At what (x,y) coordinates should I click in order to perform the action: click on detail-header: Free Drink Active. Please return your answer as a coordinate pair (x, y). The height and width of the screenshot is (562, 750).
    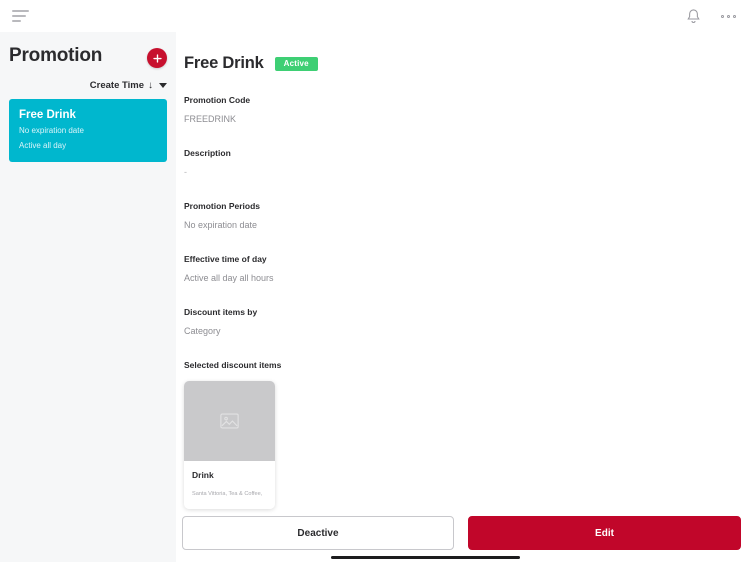
    Looking at the image, I should click on (455, 63).